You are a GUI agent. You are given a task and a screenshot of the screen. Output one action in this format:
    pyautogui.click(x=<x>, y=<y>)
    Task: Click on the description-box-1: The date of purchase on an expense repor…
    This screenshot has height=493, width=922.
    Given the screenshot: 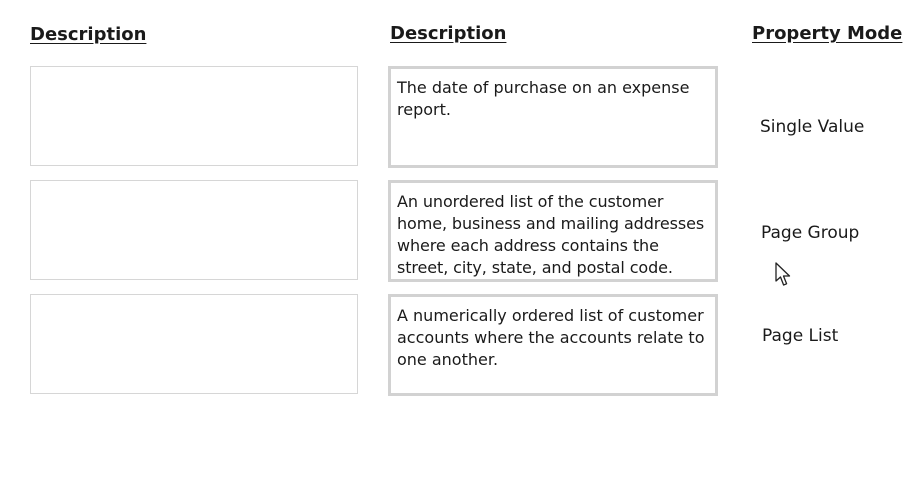 What is the action you would take?
    pyautogui.click(x=553, y=117)
    